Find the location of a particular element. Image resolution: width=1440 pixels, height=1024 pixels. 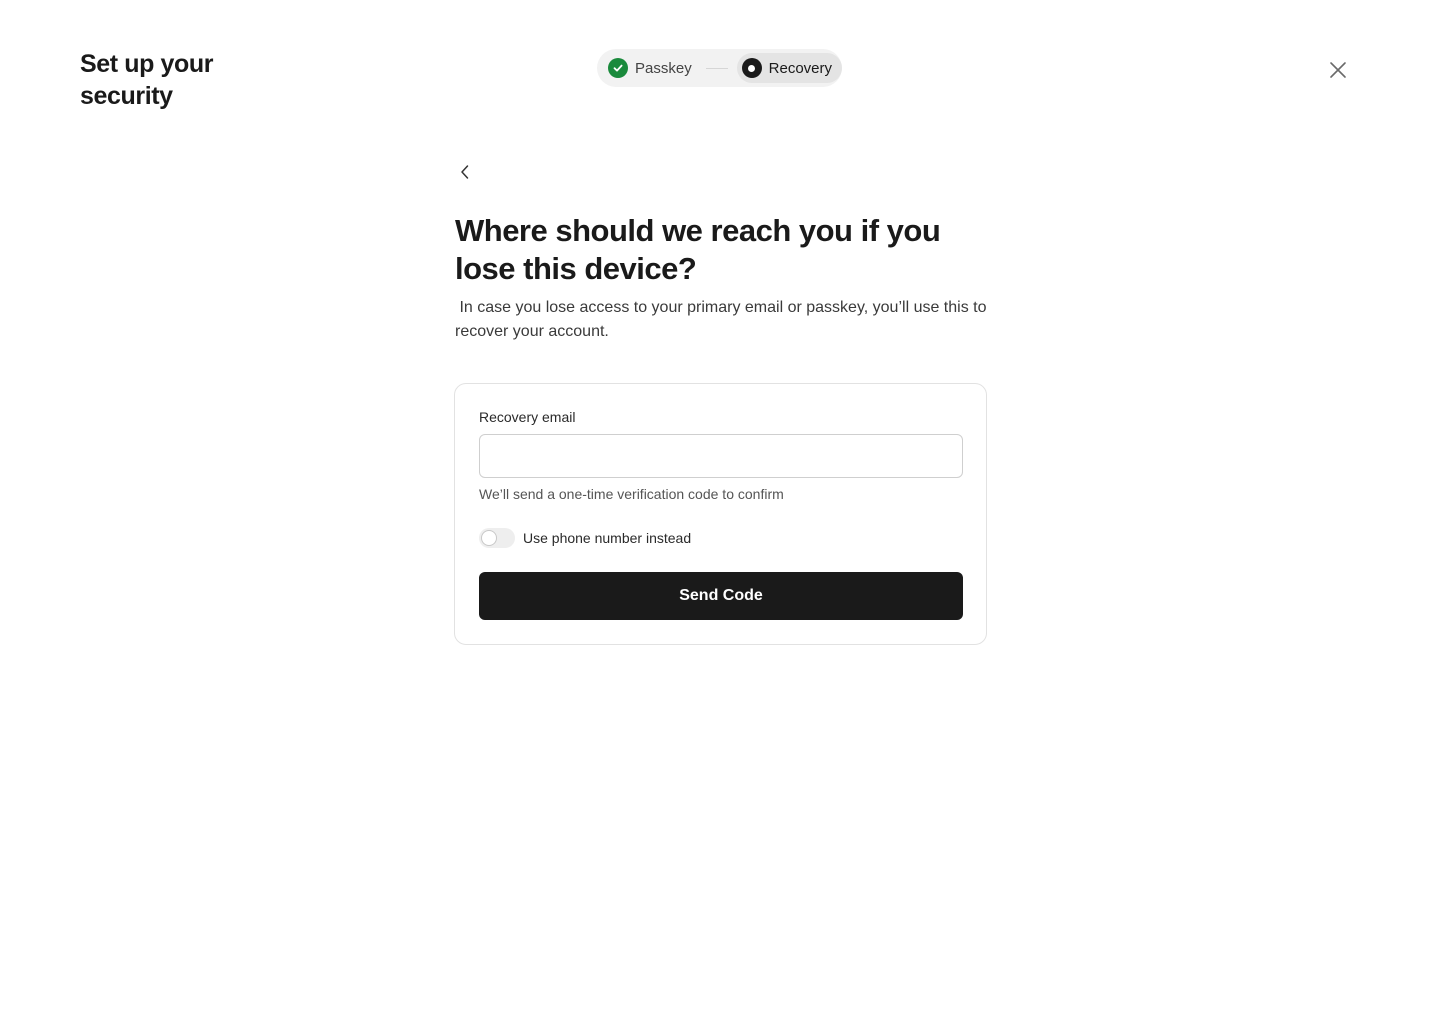

recovery-email-input is located at coordinates (721, 456).